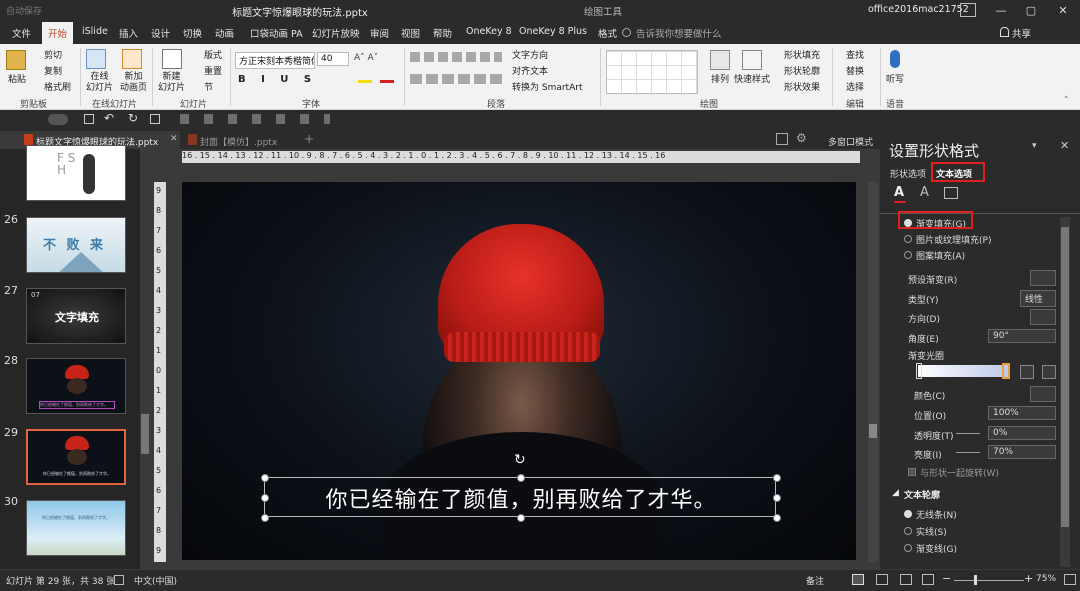 The image size is (1080, 591). I want to click on slide-thumbnail-selected: 你已经输在了颜值，别再败给了才华。, so click(76, 457).